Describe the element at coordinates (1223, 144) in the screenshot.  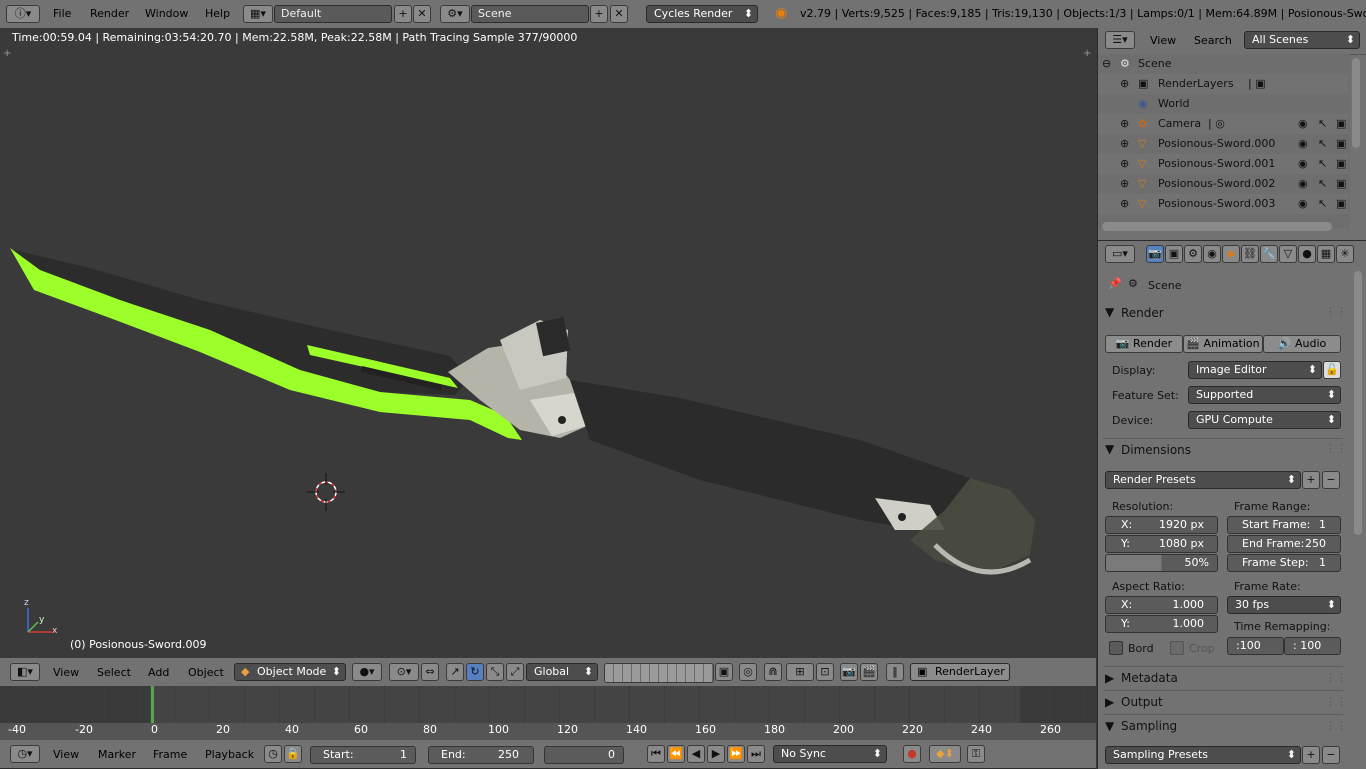
I see `tree-item-sword-000: ⊕ ▽ Posionous-Sword.000 ◉ ↖ ▣` at that location.